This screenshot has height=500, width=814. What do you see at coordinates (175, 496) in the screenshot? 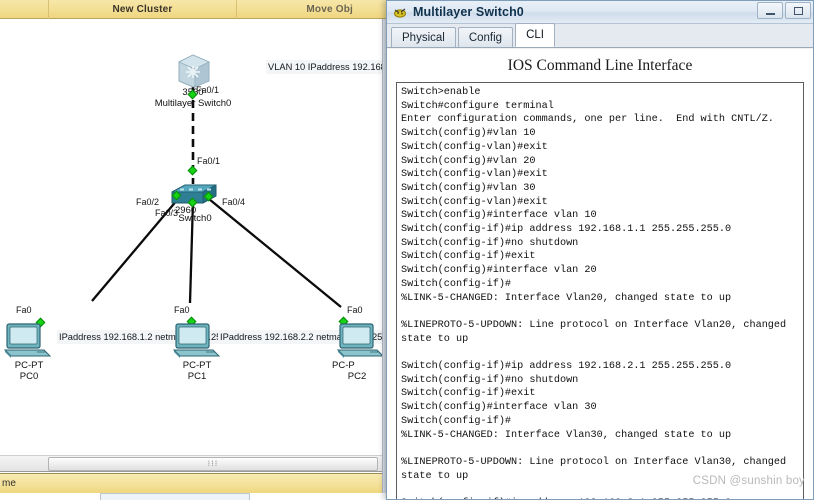
I see `bottom-panel-tab` at bounding box center [175, 496].